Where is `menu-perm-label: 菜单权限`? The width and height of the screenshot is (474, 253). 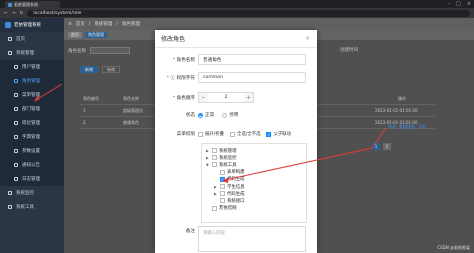 menu-perm-label: 菜单权限 is located at coordinates (185, 134).